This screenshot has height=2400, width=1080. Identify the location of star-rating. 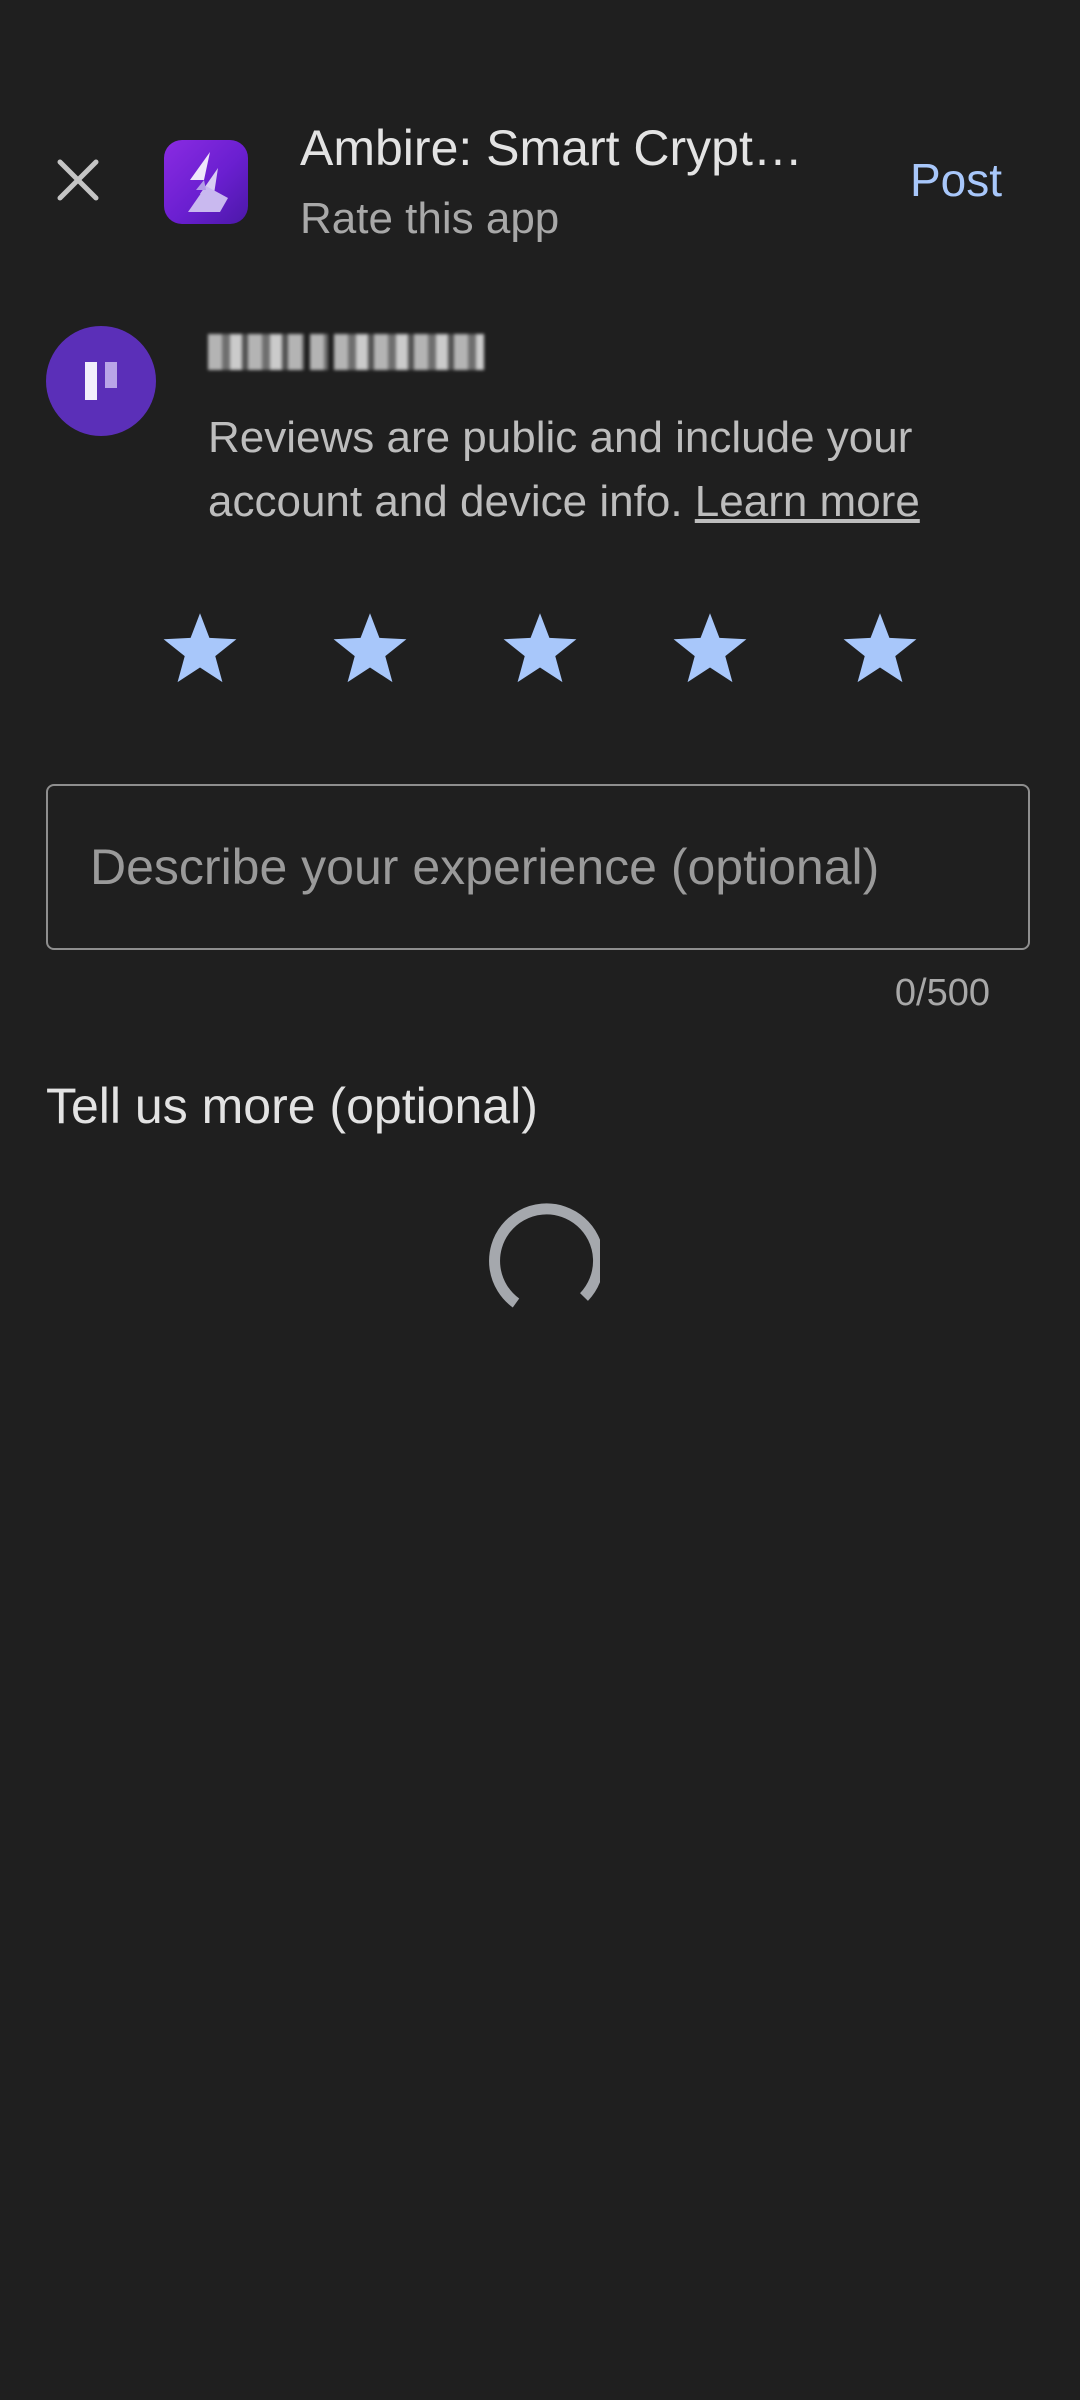
(540, 648).